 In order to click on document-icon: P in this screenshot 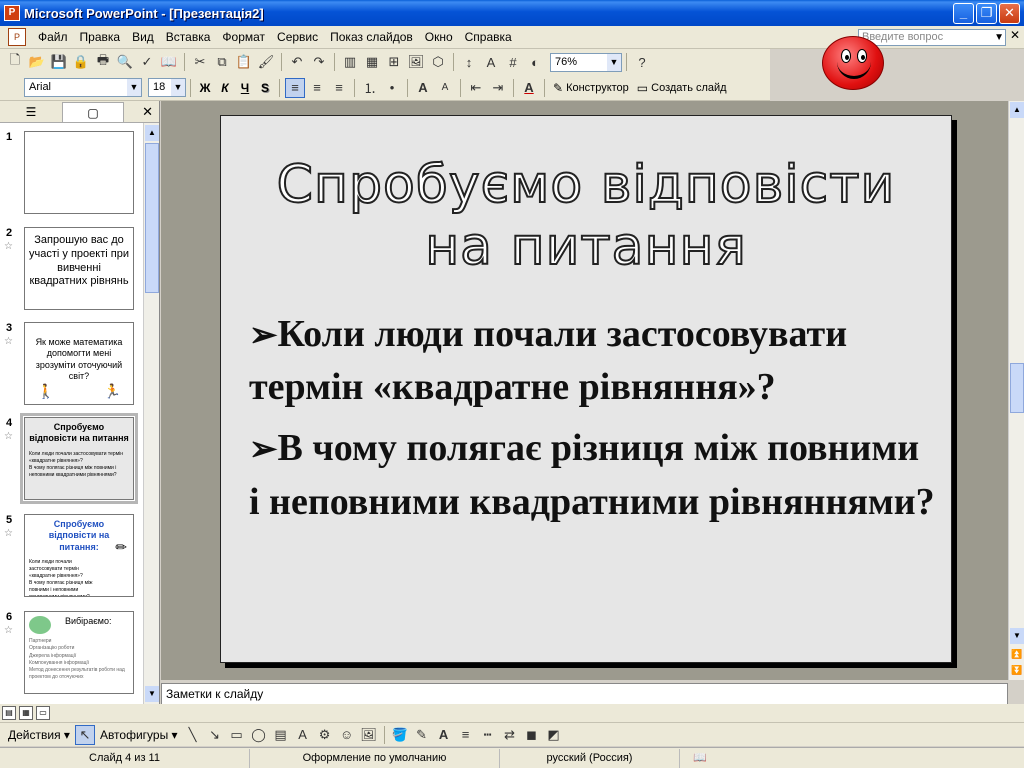, I will do `click(17, 37)`.